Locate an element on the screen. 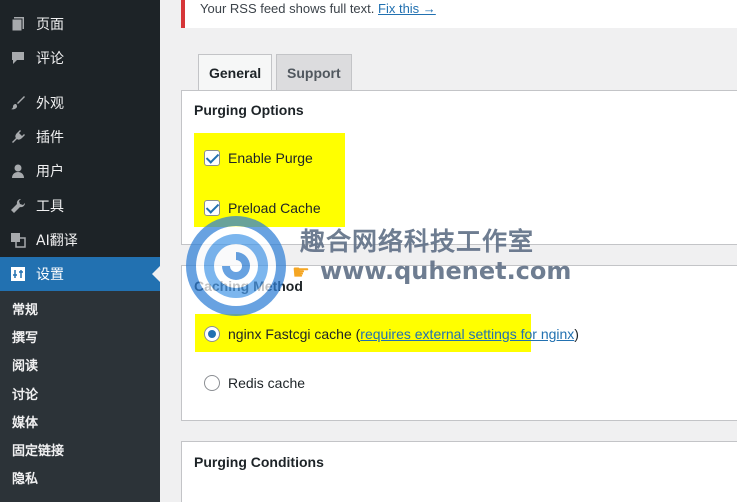  tab-support: Support is located at coordinates (314, 72).